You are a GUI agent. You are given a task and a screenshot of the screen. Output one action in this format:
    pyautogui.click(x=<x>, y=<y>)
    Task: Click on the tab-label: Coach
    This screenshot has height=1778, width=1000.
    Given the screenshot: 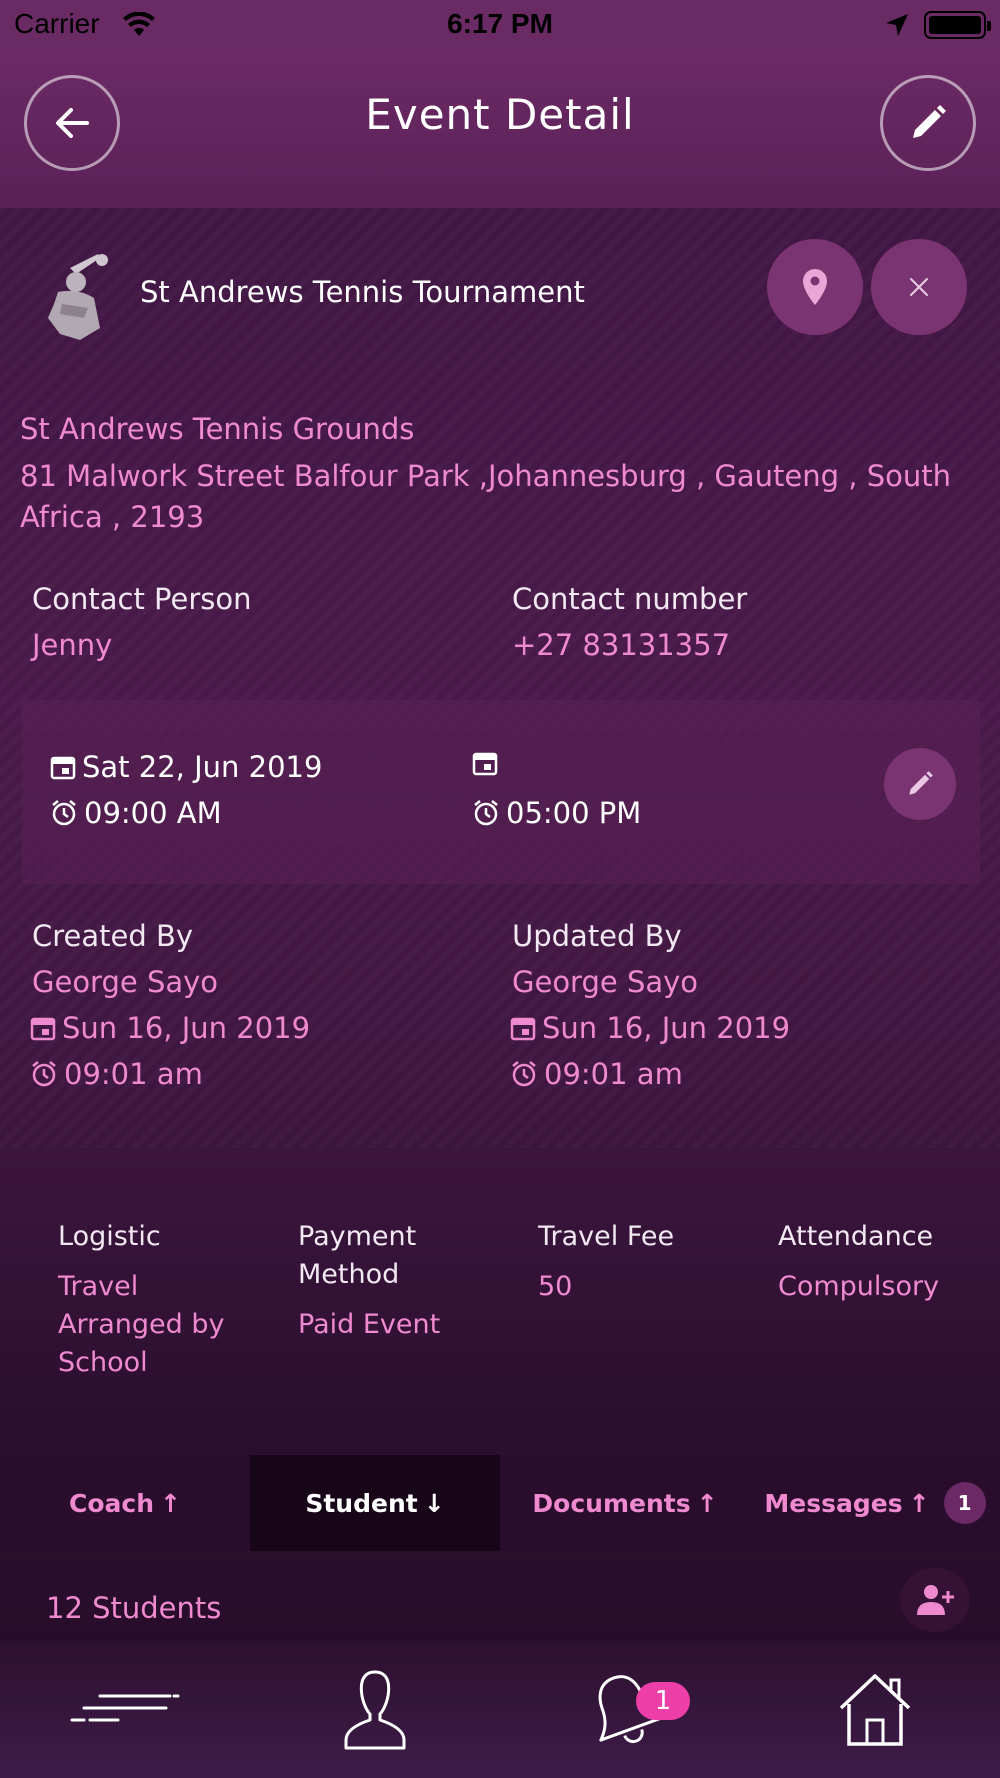 What is the action you would take?
    pyautogui.click(x=112, y=1503)
    